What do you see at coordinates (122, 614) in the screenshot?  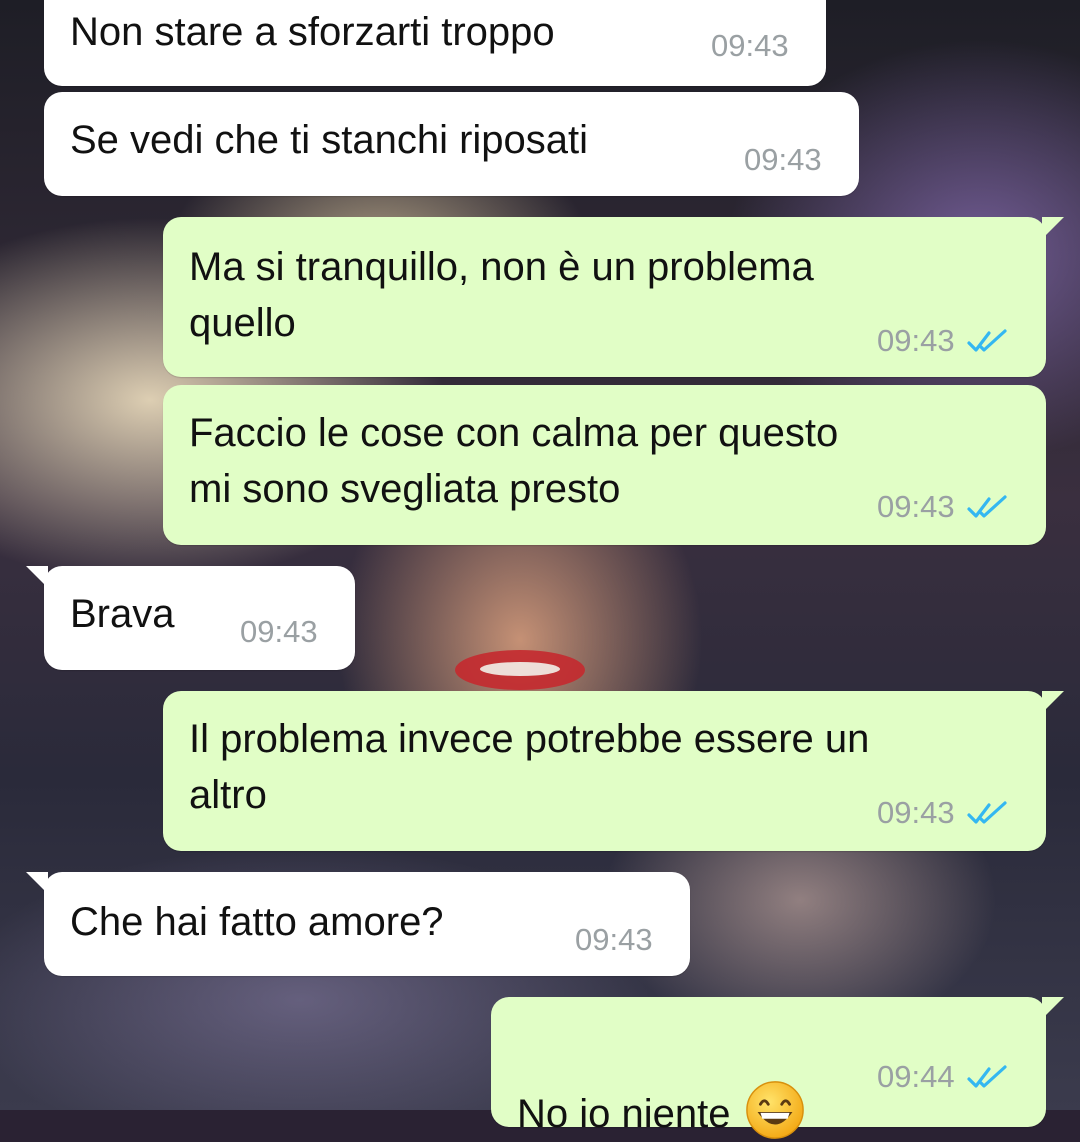 I see `message-text: Brava` at bounding box center [122, 614].